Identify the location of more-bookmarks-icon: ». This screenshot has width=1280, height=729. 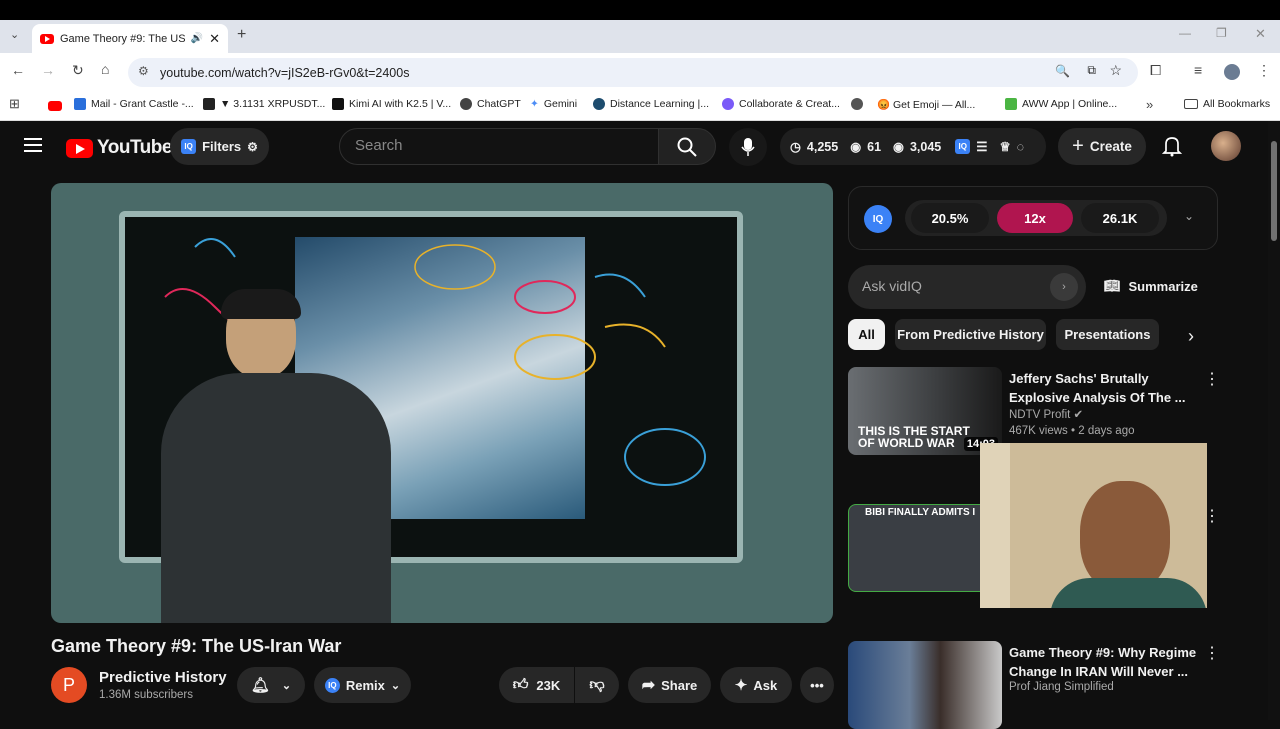
(1149, 104).